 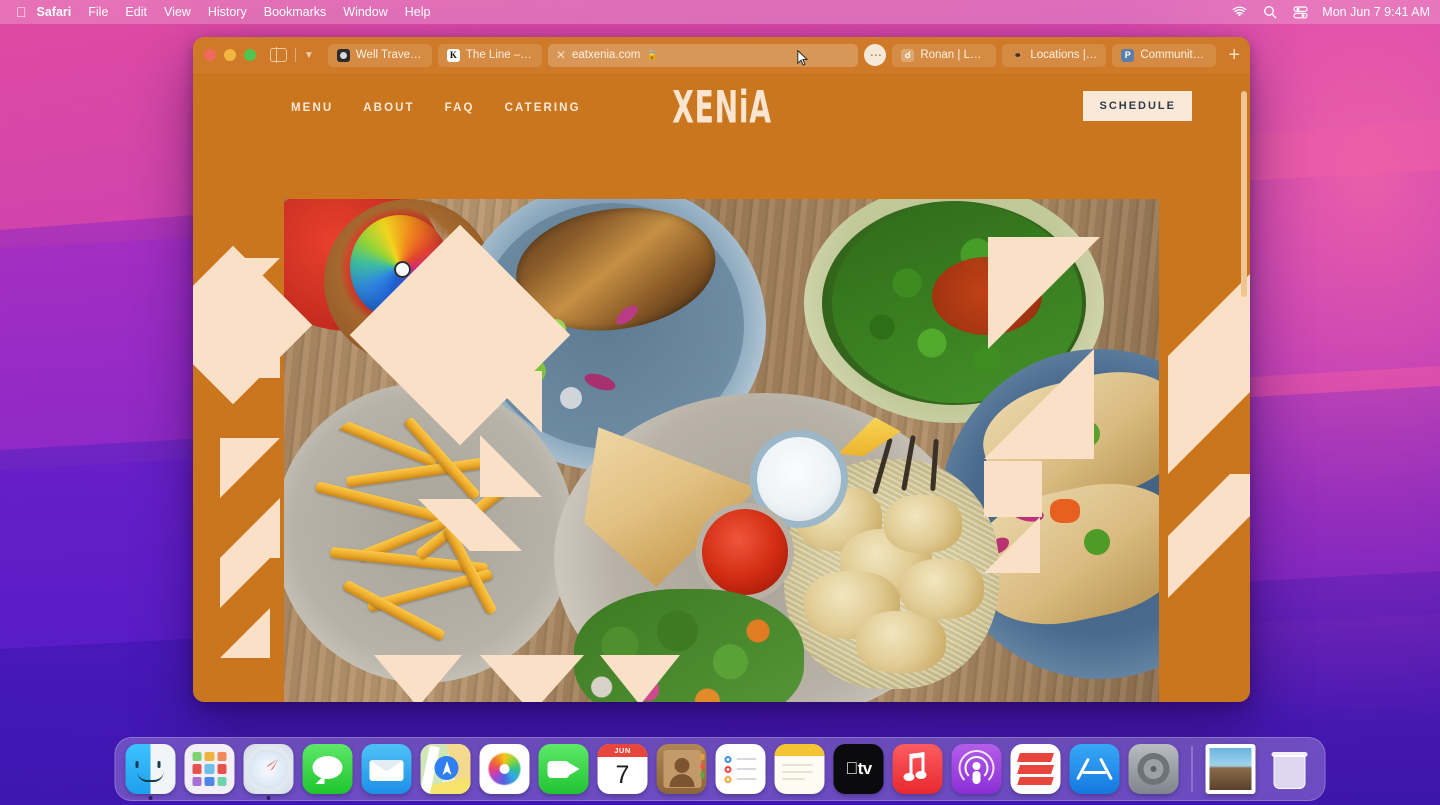 What do you see at coordinates (365, 12) in the screenshot?
I see `menu-item-window: Window` at bounding box center [365, 12].